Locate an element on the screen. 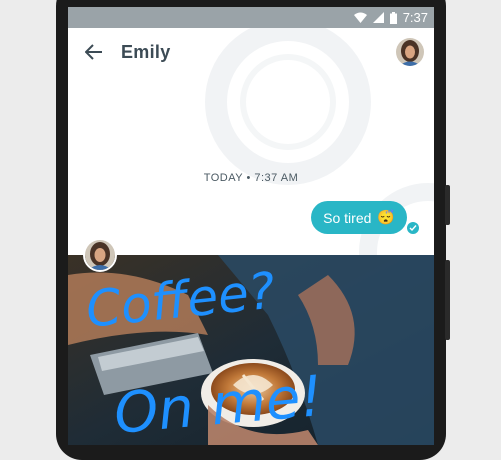  message-text: So tired is located at coordinates (347, 217).